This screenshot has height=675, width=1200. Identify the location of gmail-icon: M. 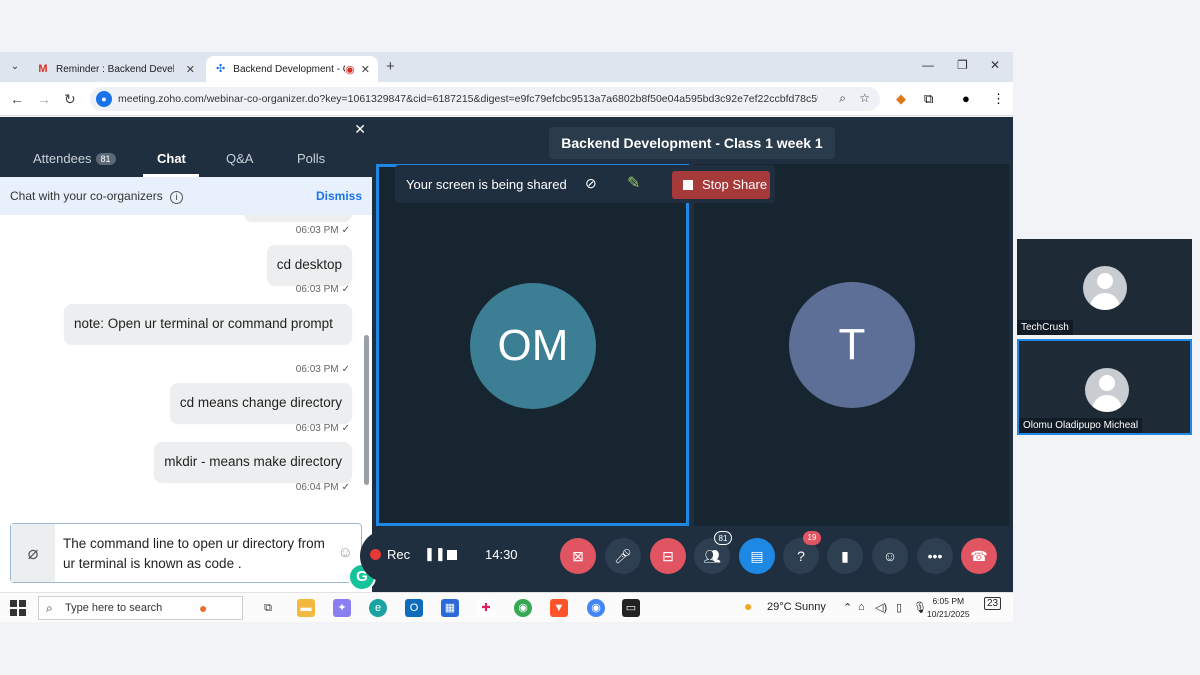
(43, 69).